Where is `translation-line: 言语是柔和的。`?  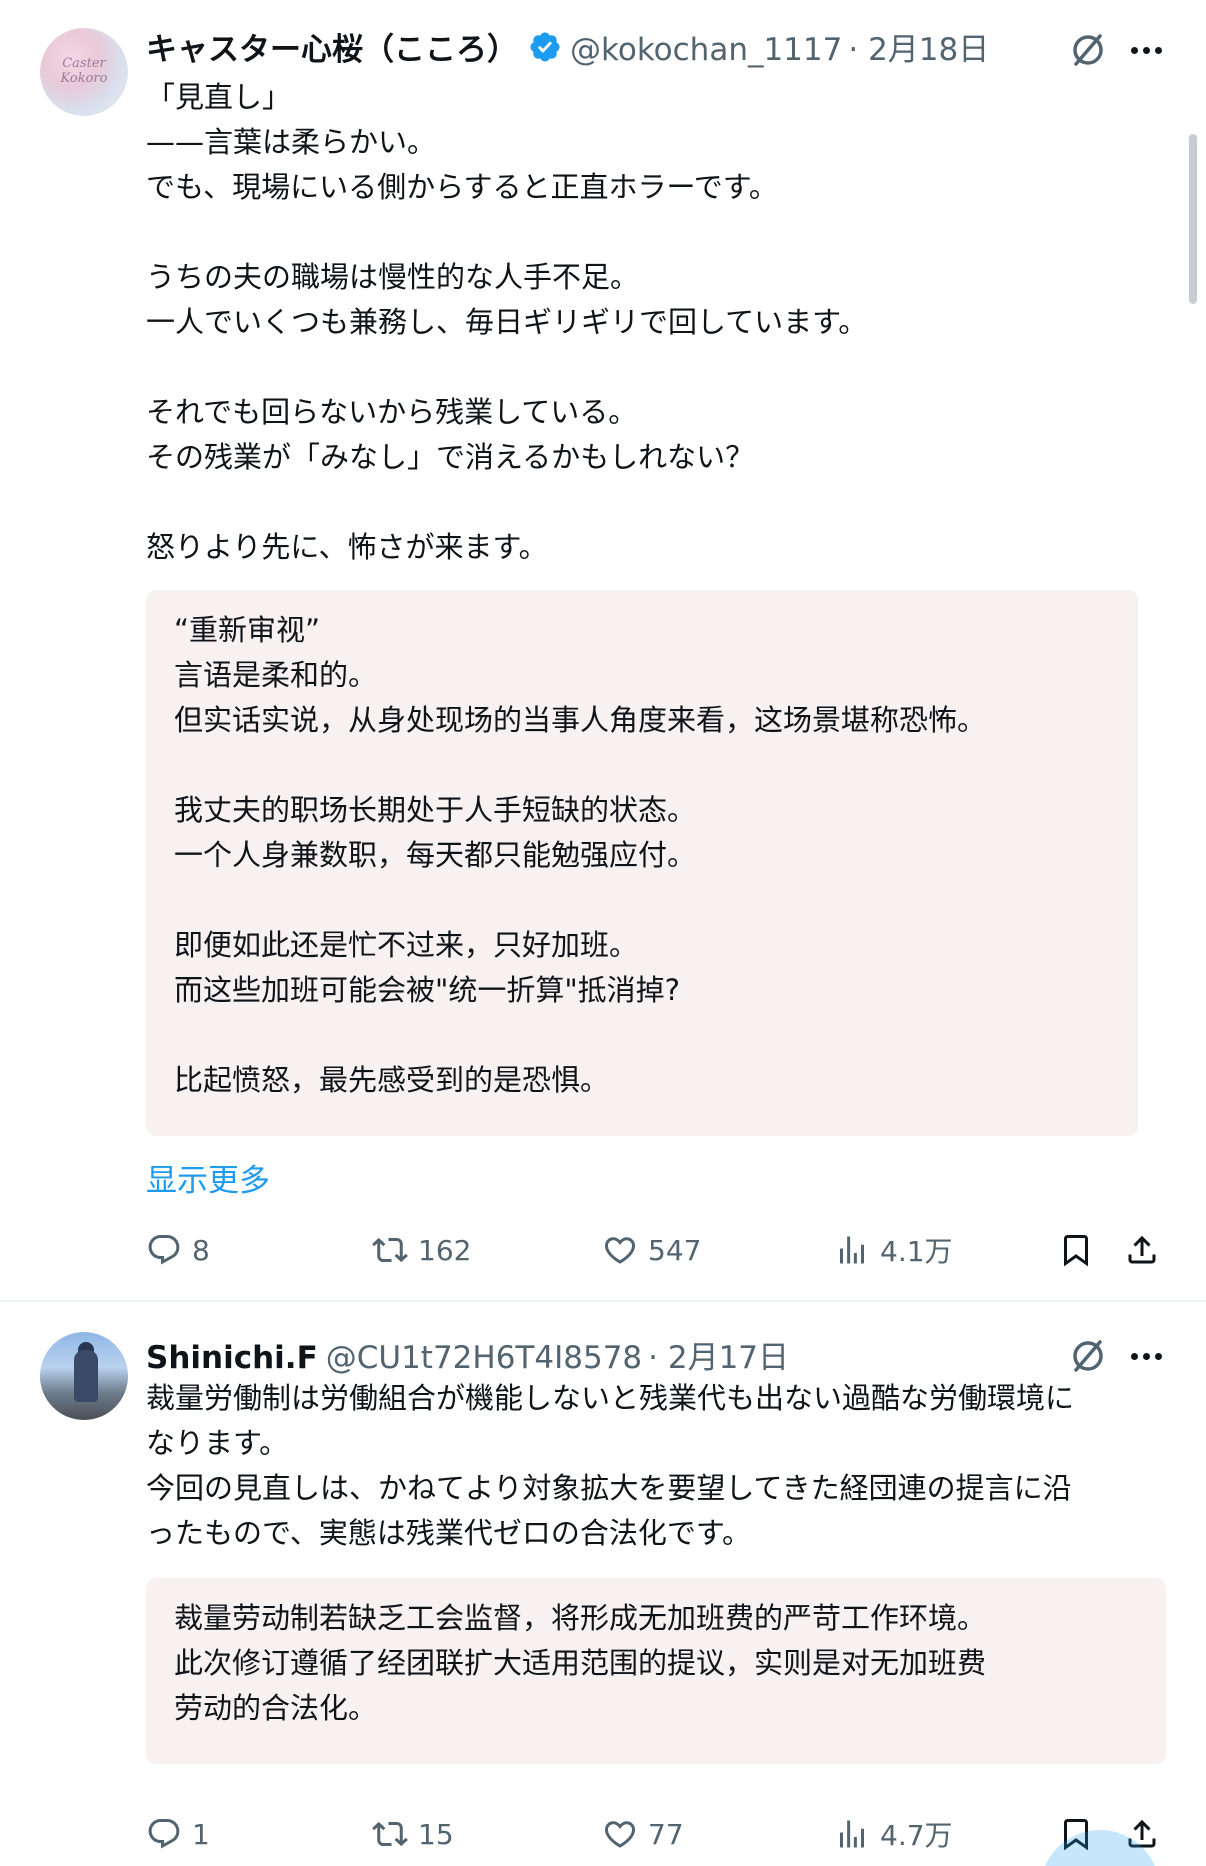 translation-line: 言语是柔和的。 is located at coordinates (276, 675).